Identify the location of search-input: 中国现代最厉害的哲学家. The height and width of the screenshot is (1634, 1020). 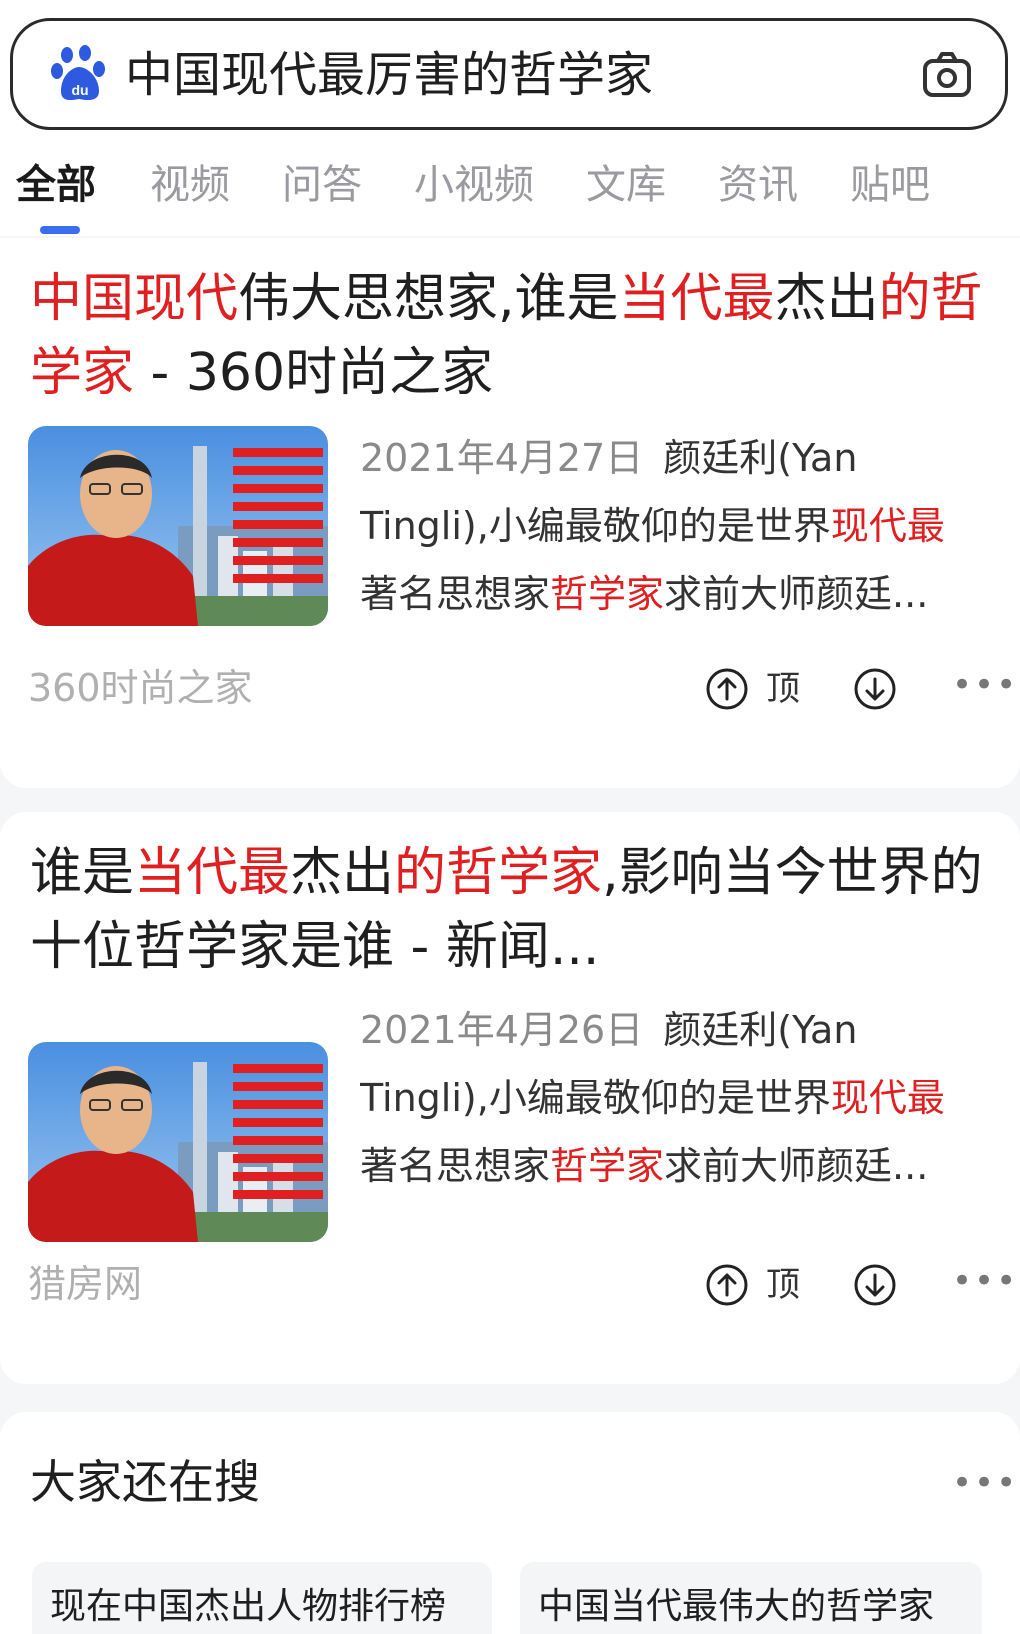
(389, 75).